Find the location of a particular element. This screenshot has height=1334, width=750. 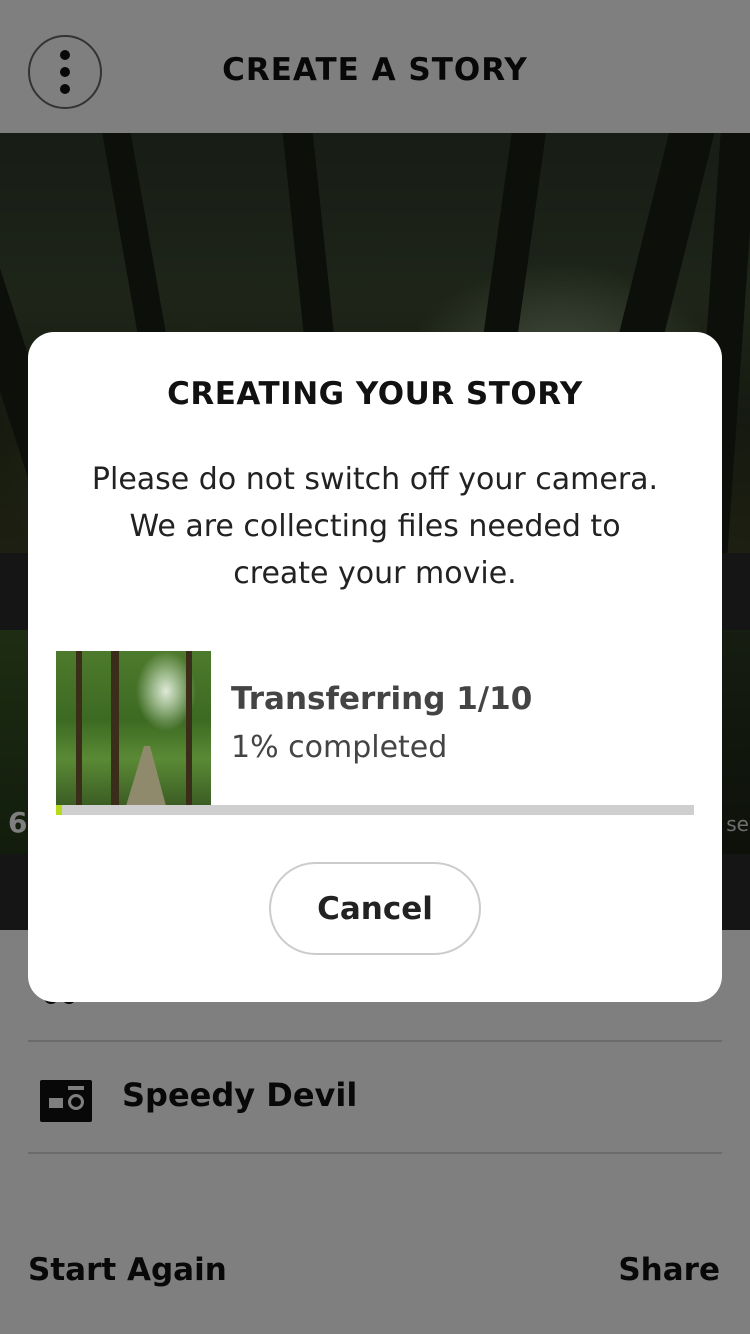

cancel-button: Cancel is located at coordinates (375, 908).